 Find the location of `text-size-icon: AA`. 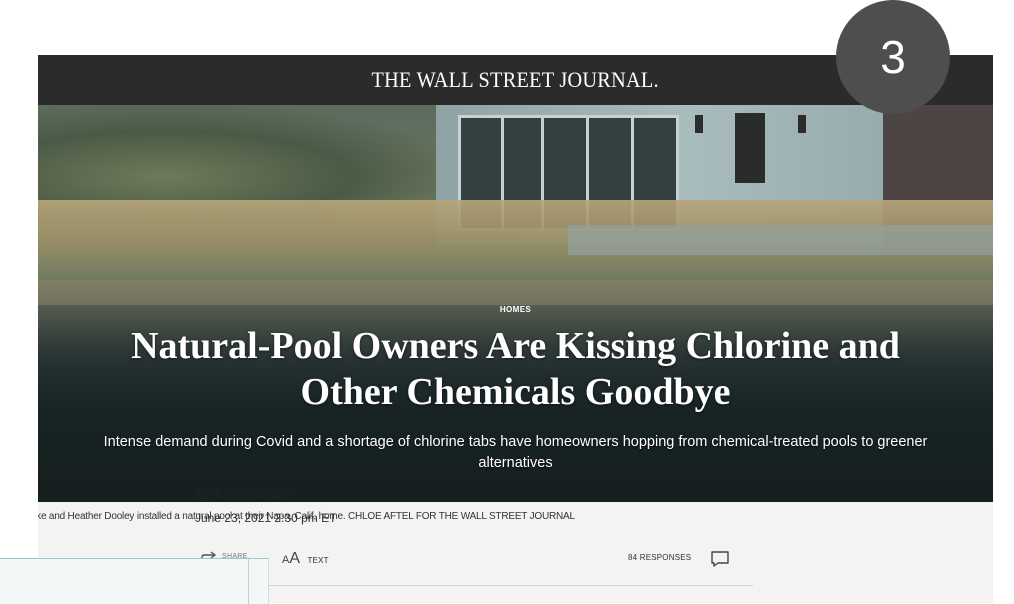

text-size-icon: AA is located at coordinates (291, 558).